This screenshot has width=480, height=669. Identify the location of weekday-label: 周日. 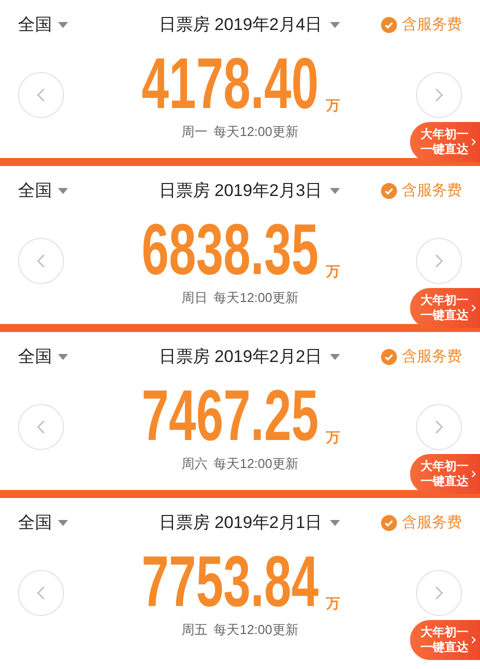
(195, 298).